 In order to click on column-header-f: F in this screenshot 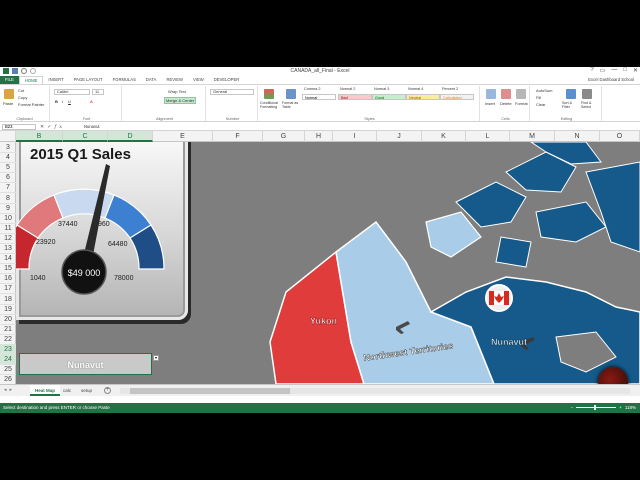, I will do `click(238, 136)`.